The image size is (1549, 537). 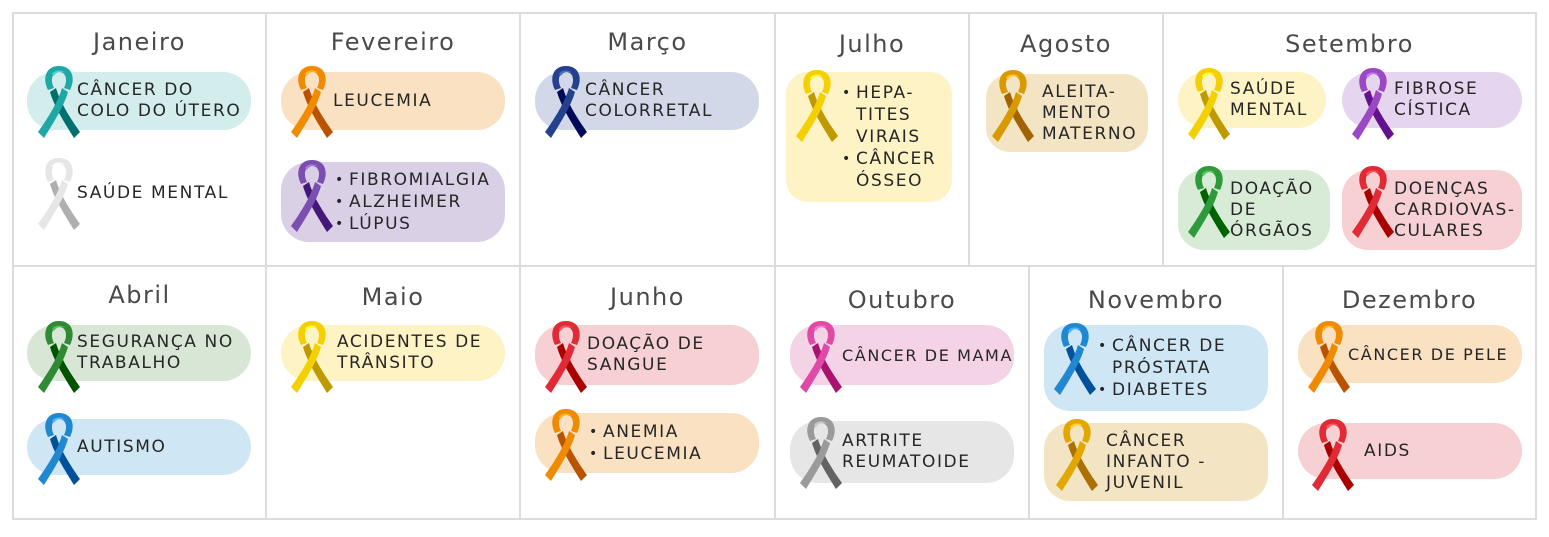 I want to click on month-title: Janeiro, so click(x=139, y=42).